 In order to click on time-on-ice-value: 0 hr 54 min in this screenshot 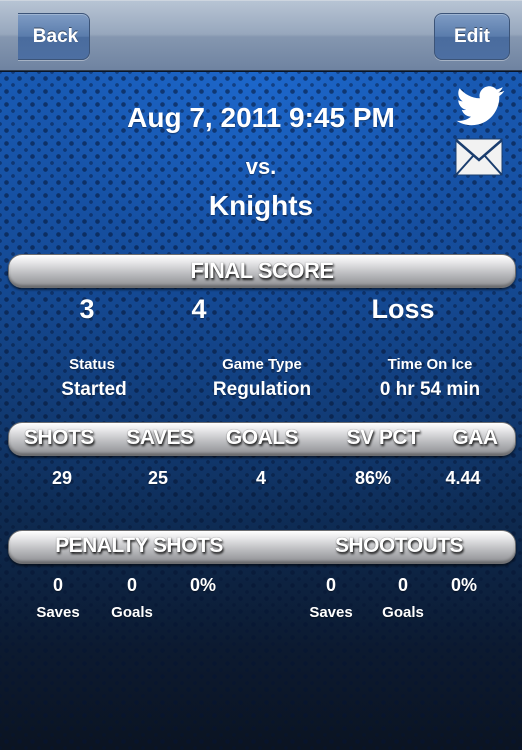, I will do `click(430, 389)`.